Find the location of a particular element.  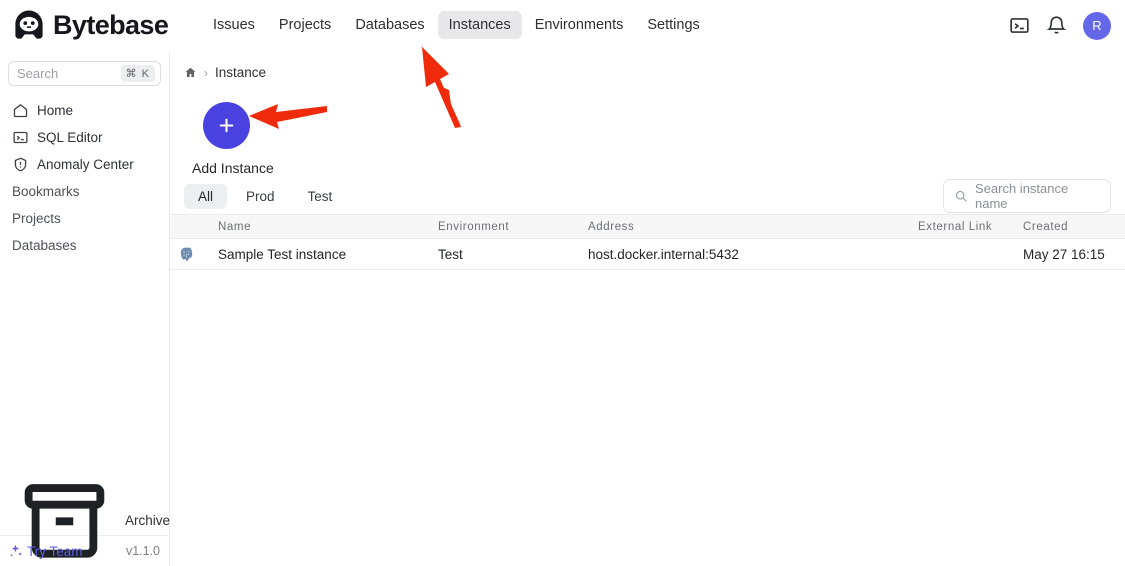

breadcrumb: › Instance is located at coordinates (647, 65).